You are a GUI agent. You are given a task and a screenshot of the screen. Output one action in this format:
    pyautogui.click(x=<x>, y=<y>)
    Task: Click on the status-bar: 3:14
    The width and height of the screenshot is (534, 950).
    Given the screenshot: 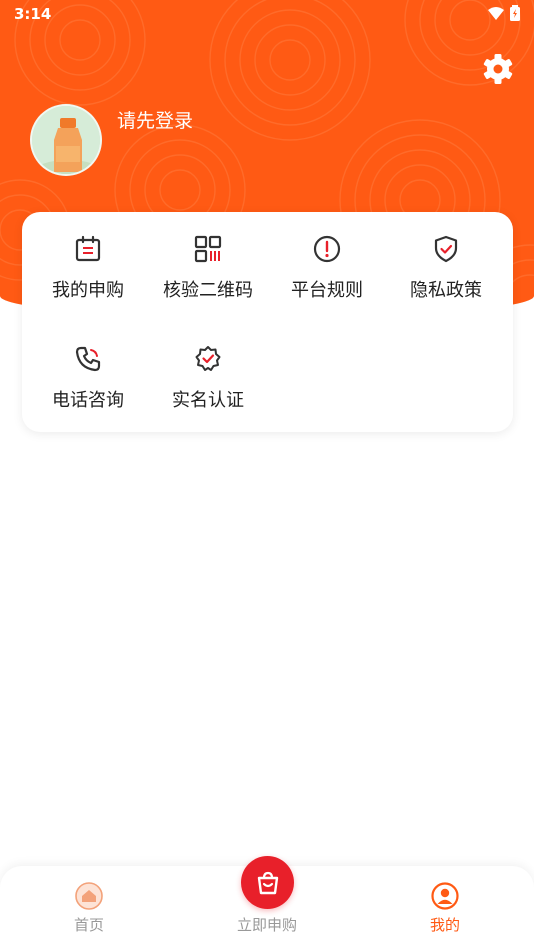 What is the action you would take?
    pyautogui.click(x=267, y=14)
    